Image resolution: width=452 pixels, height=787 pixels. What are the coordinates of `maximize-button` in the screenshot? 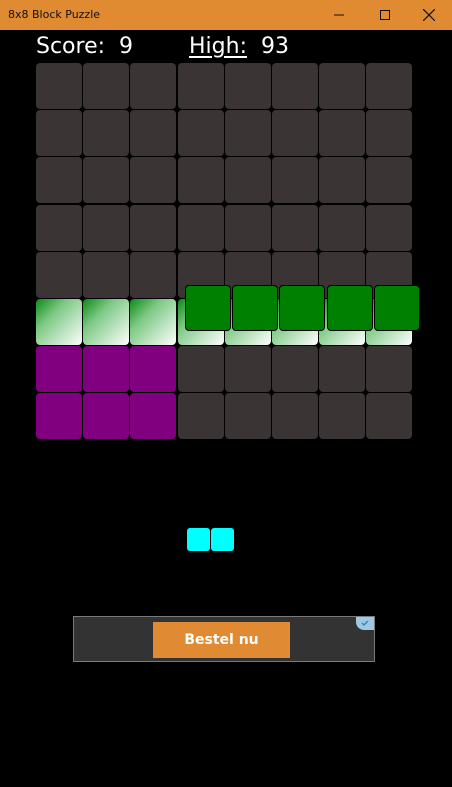 It's located at (385, 15).